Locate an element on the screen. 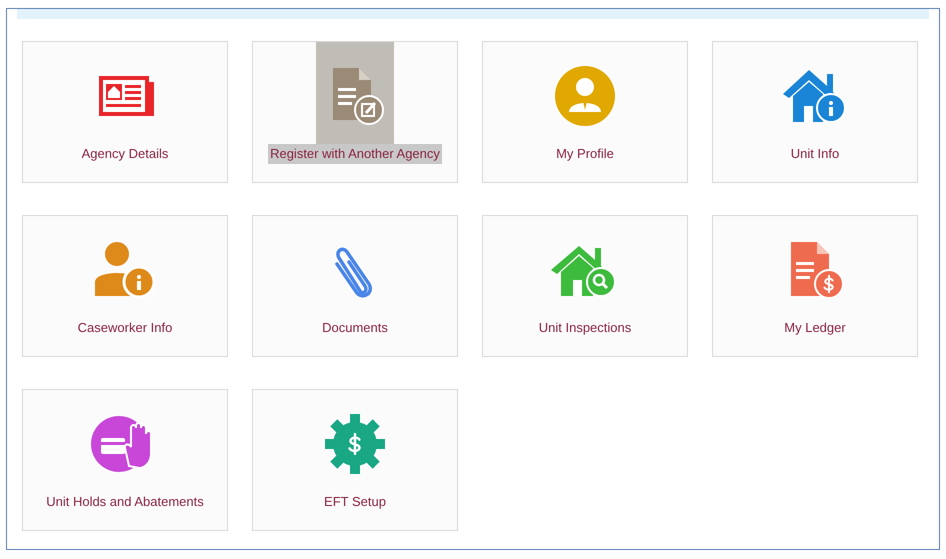 The width and height of the screenshot is (946, 559). menu-tile: Unit Holds and Abatements is located at coordinates (125, 460).